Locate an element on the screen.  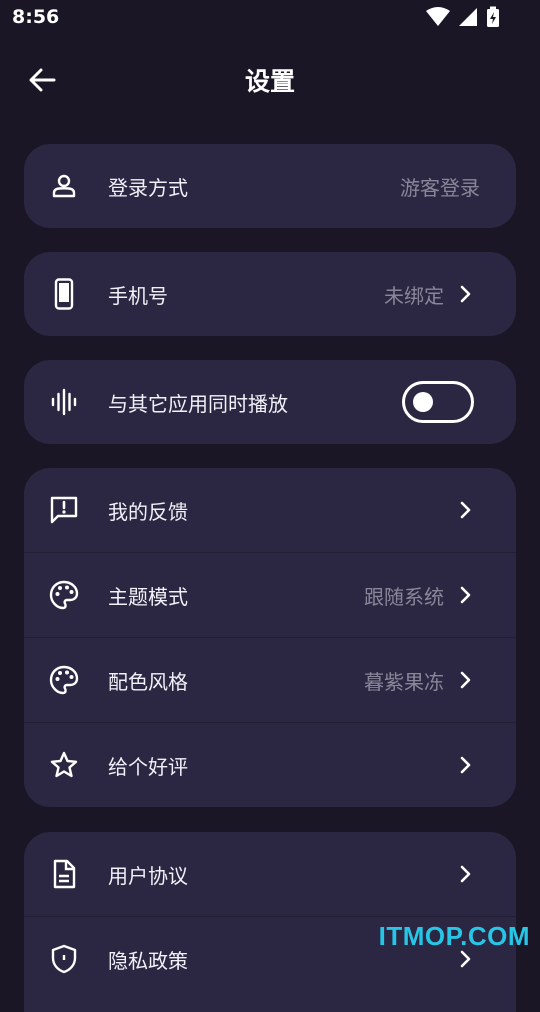
toggle-knob is located at coordinates (423, 402).